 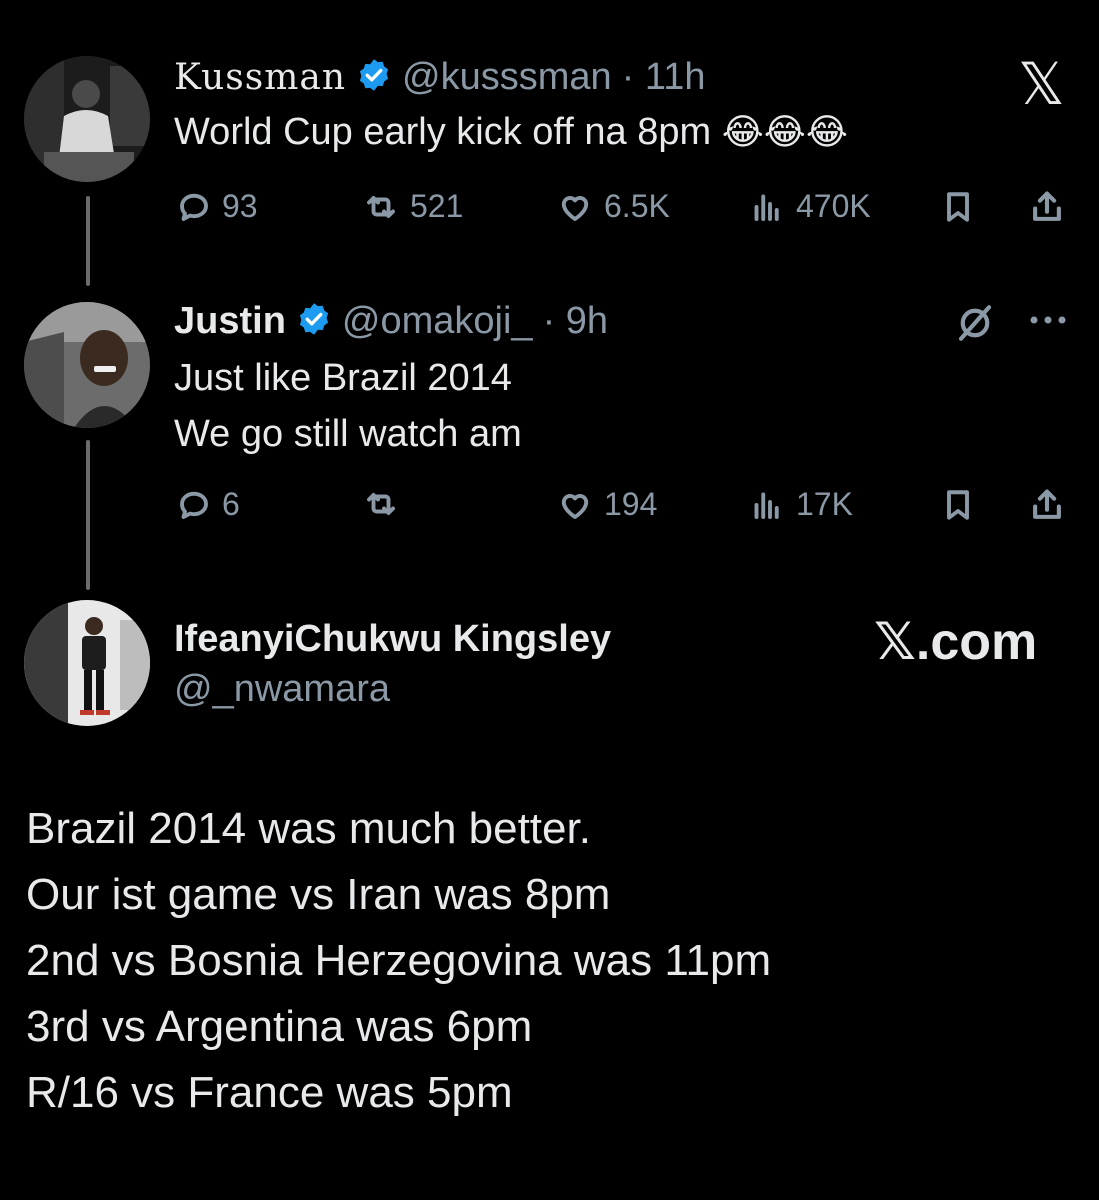 What do you see at coordinates (231, 504) in the screenshot?
I see `reply-count: 6` at bounding box center [231, 504].